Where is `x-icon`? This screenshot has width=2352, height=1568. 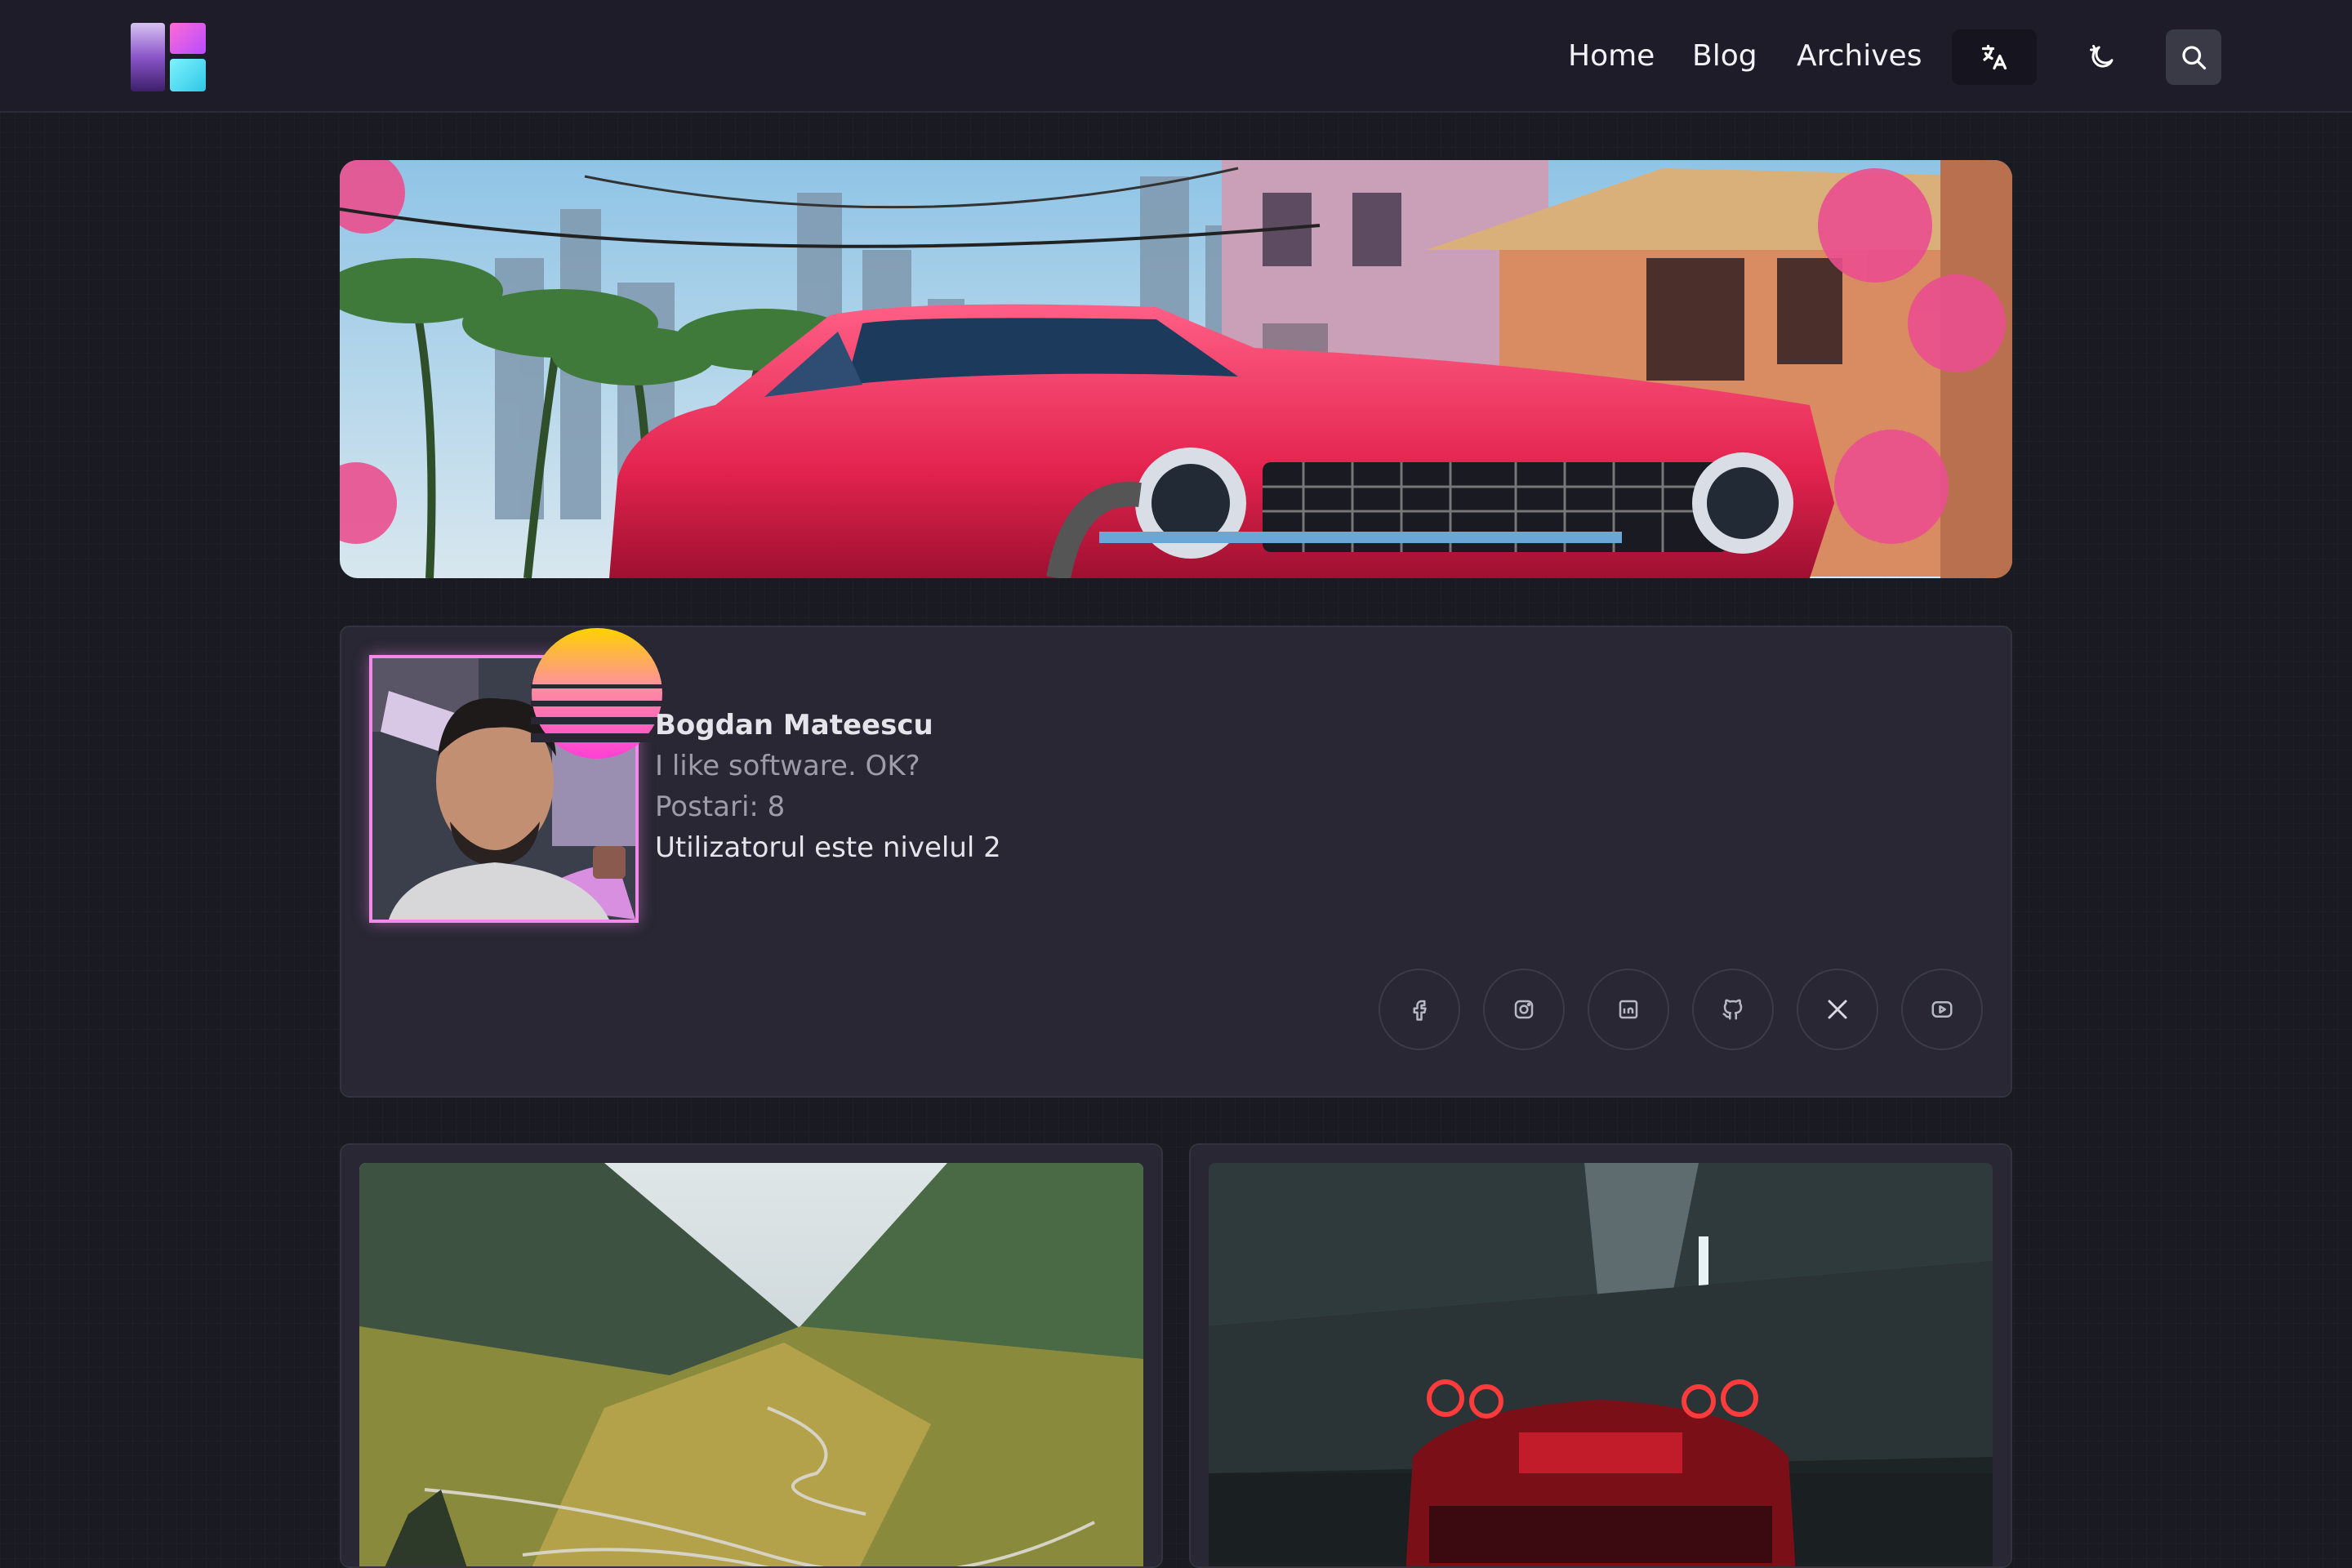
x-icon is located at coordinates (1837, 1009).